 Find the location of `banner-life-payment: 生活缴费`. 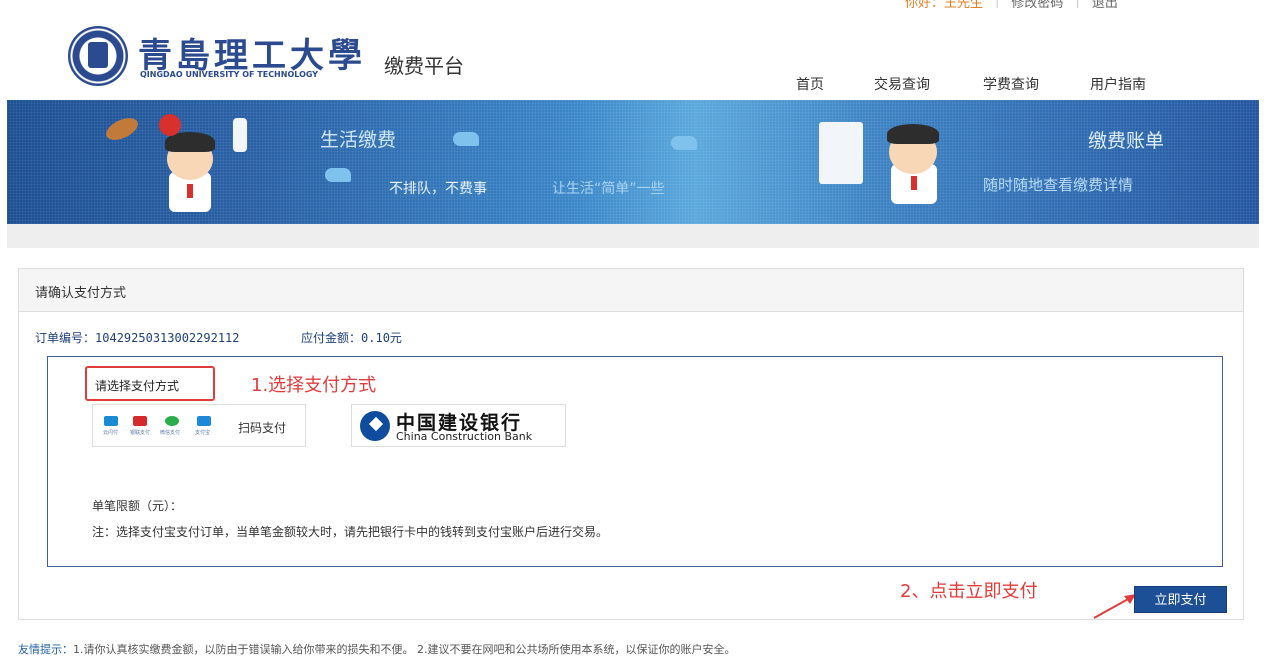

banner-life-payment: 生活缴费 is located at coordinates (358, 140).